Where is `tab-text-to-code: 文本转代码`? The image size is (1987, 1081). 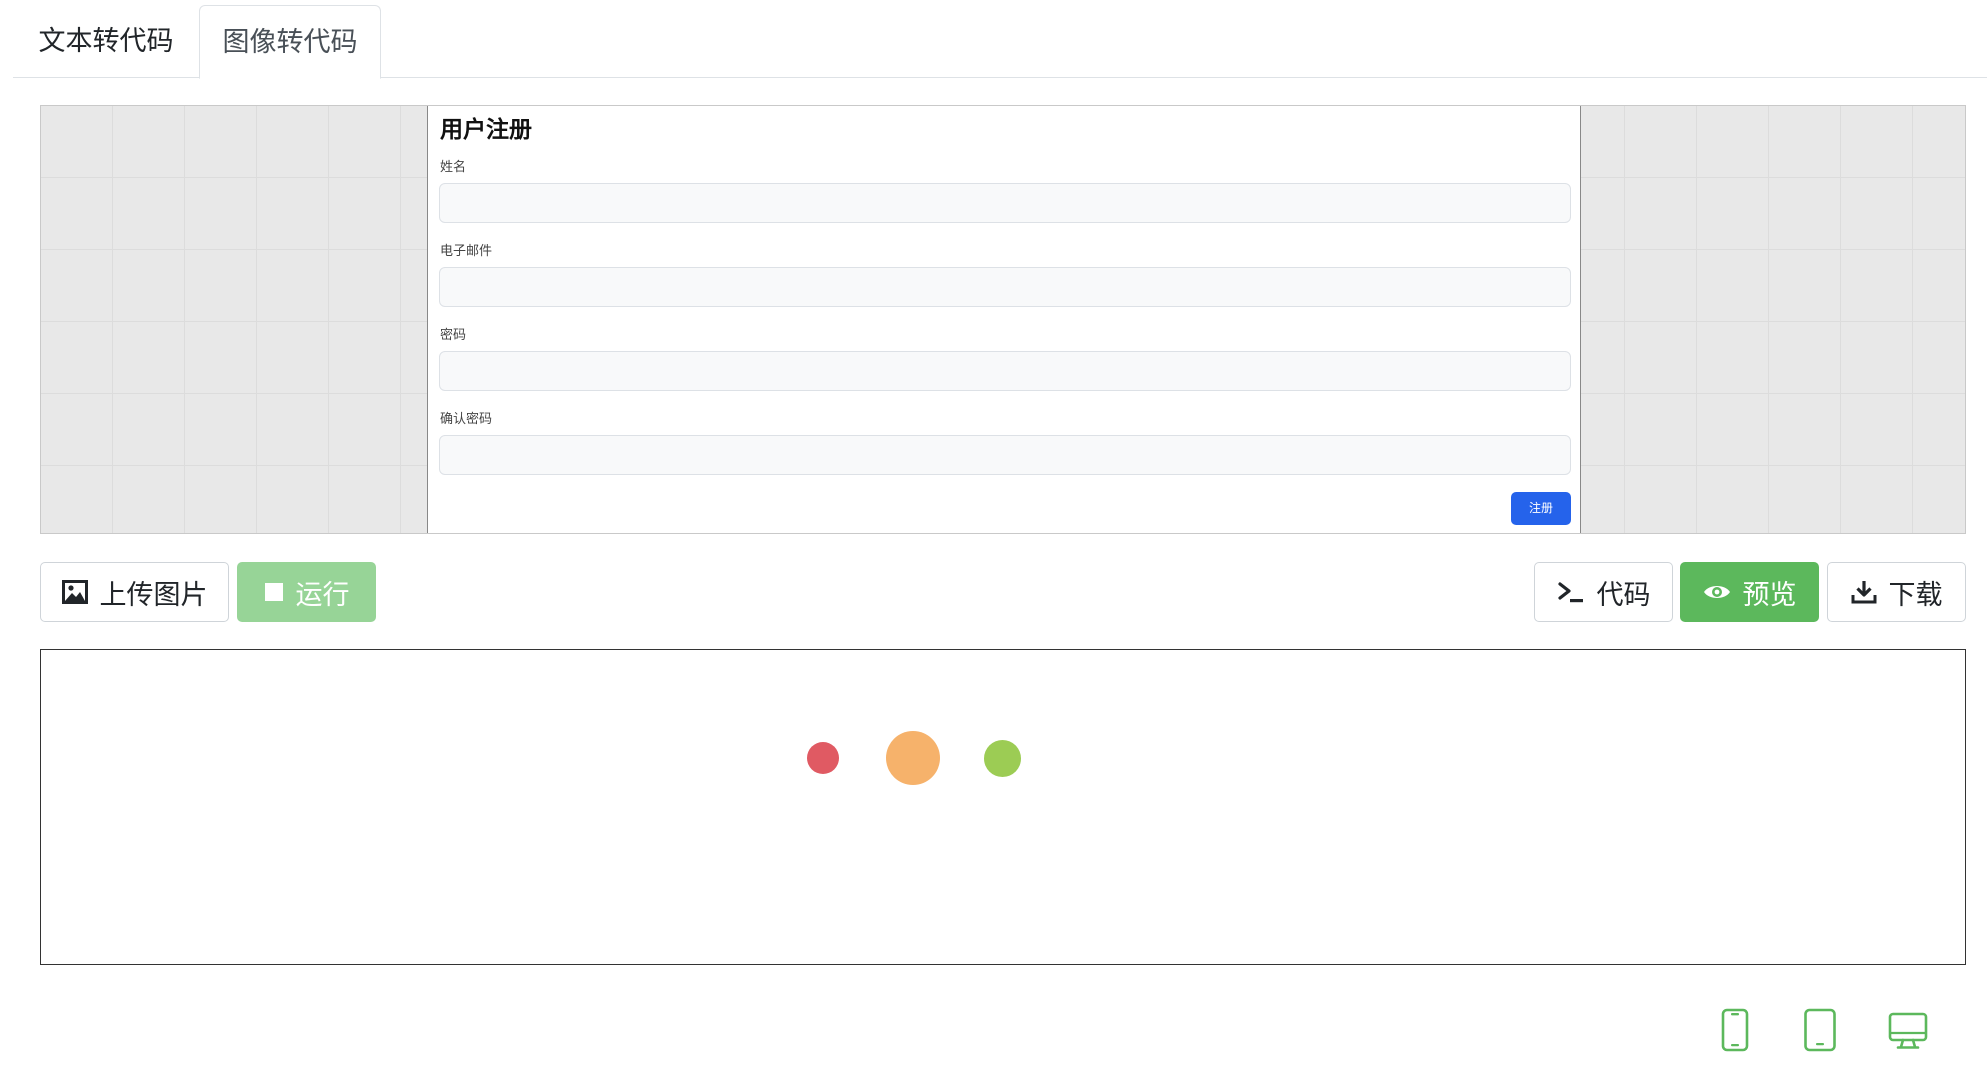
tab-text-to-code: 文本转代码 is located at coordinates (106, 41).